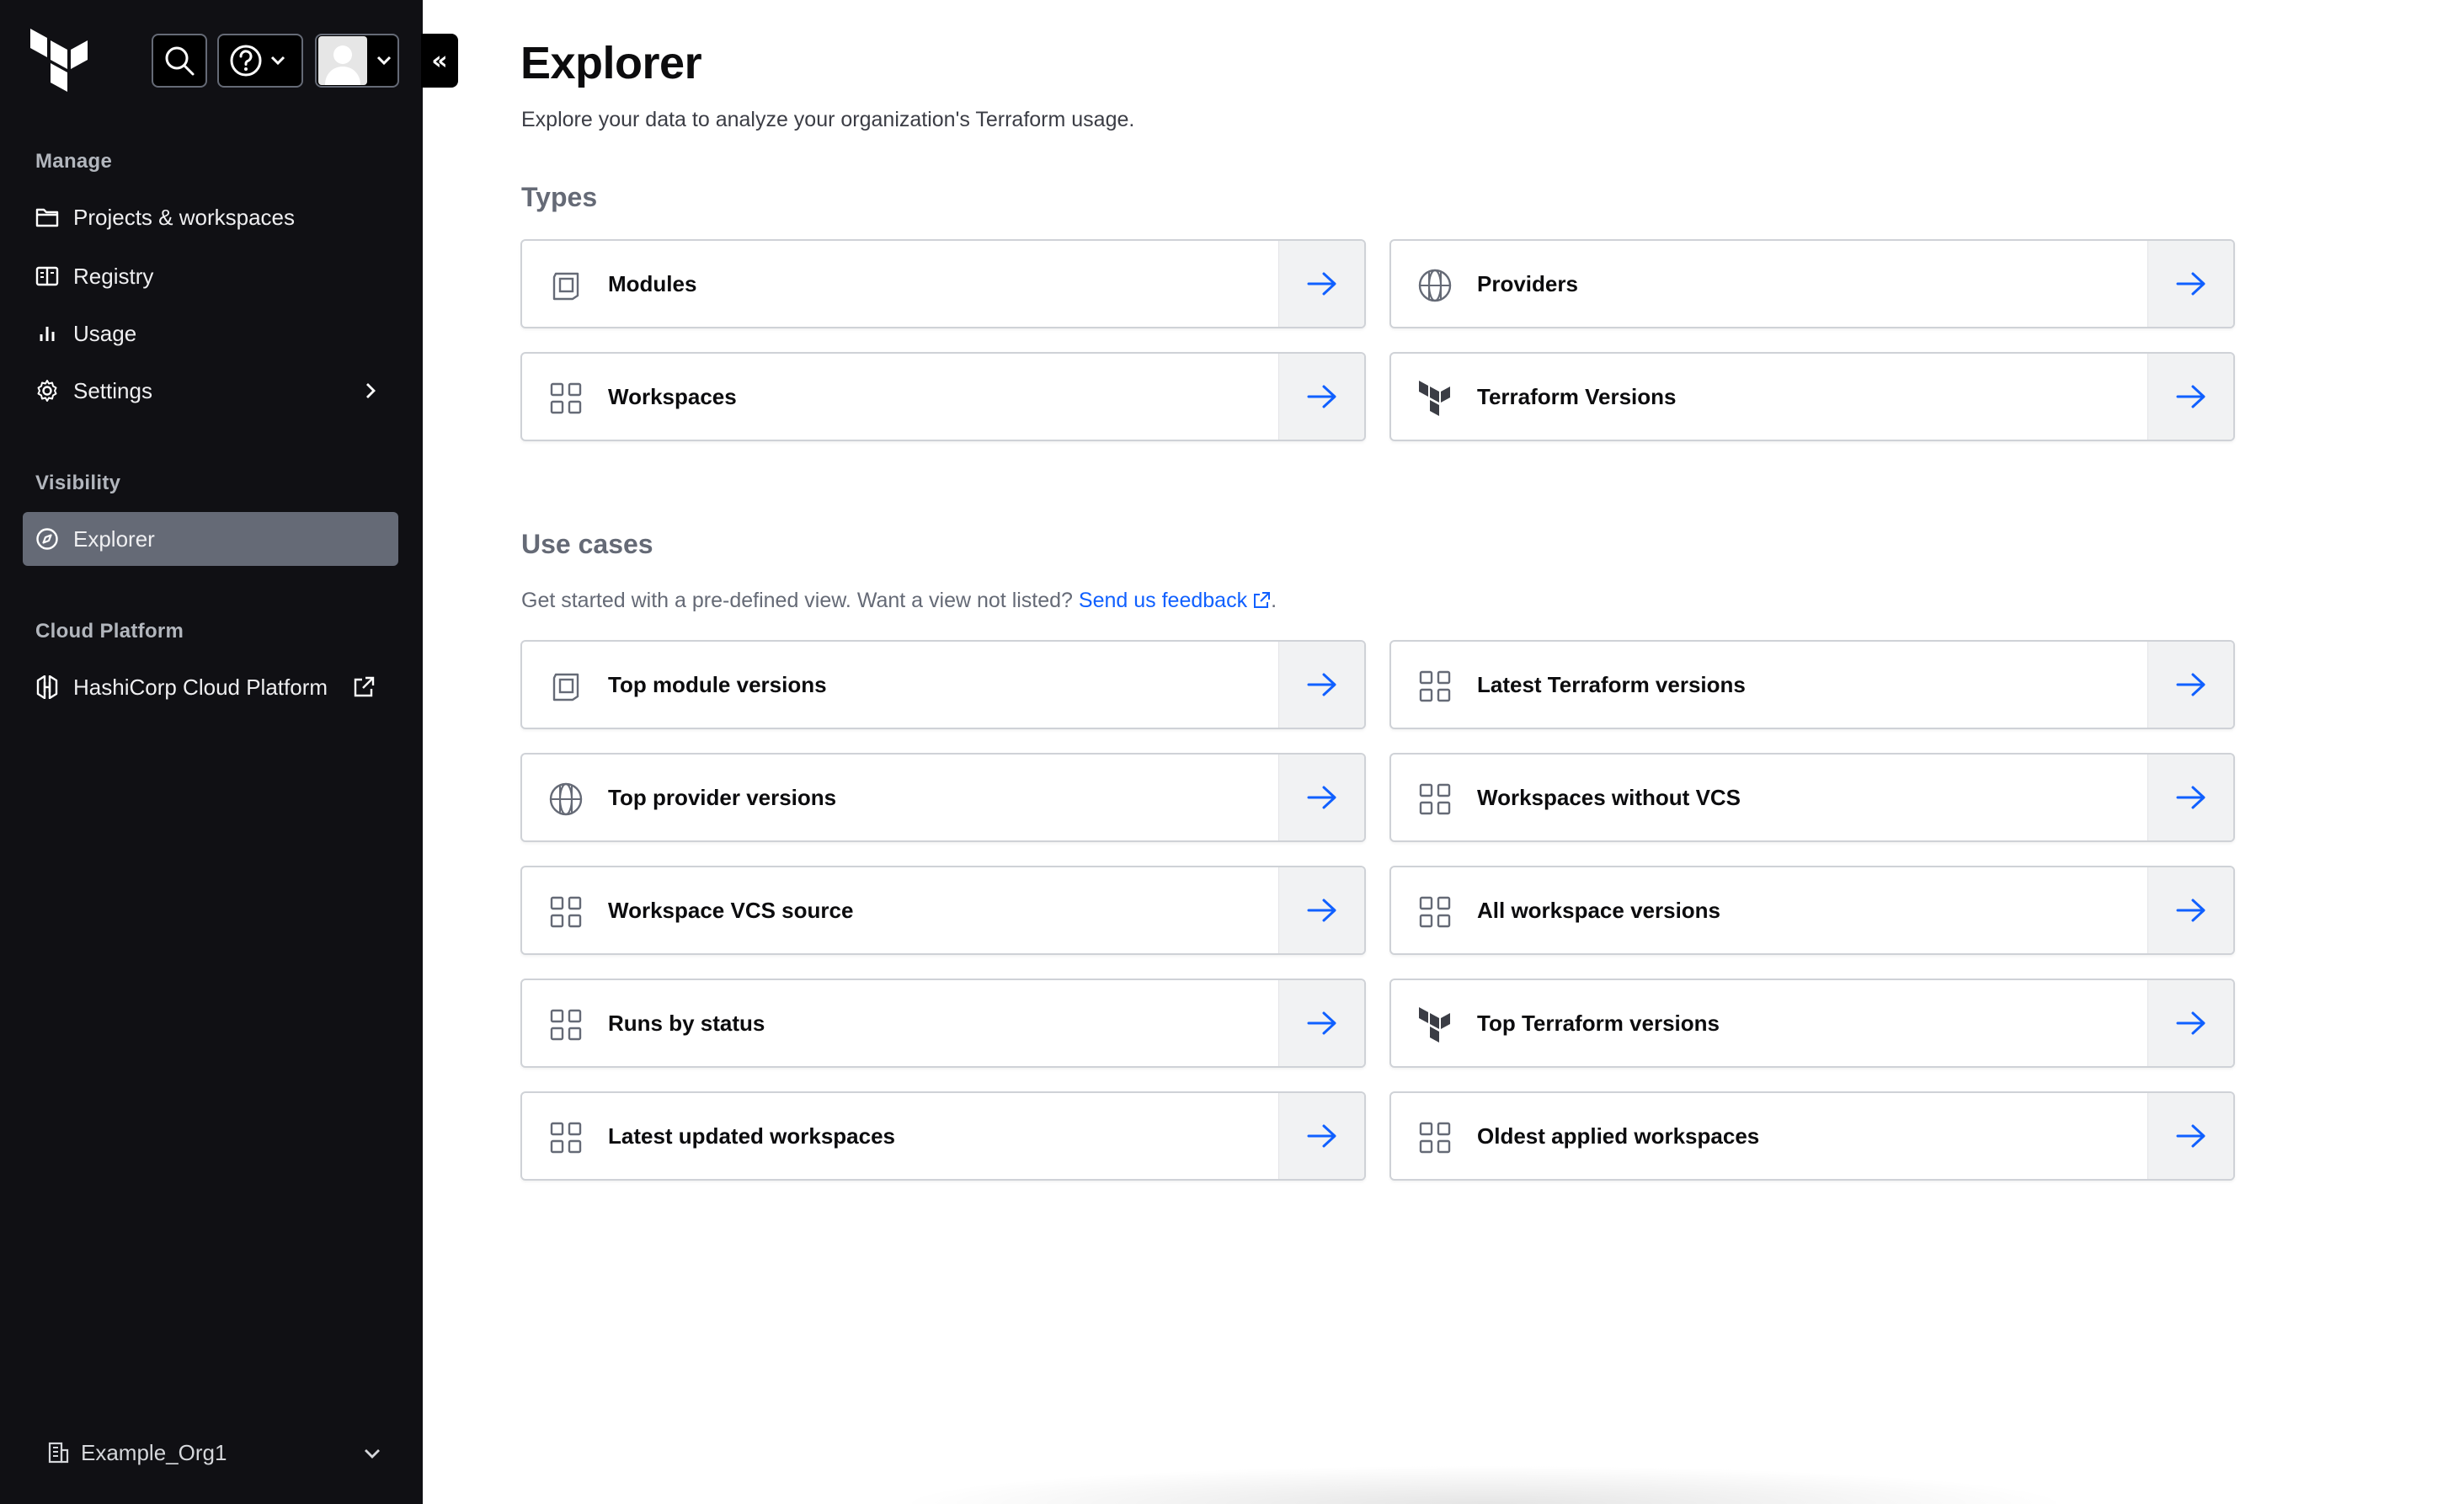  Describe the element at coordinates (943, 1023) in the screenshot. I see `card-runs-by-status: Runs by status` at that location.